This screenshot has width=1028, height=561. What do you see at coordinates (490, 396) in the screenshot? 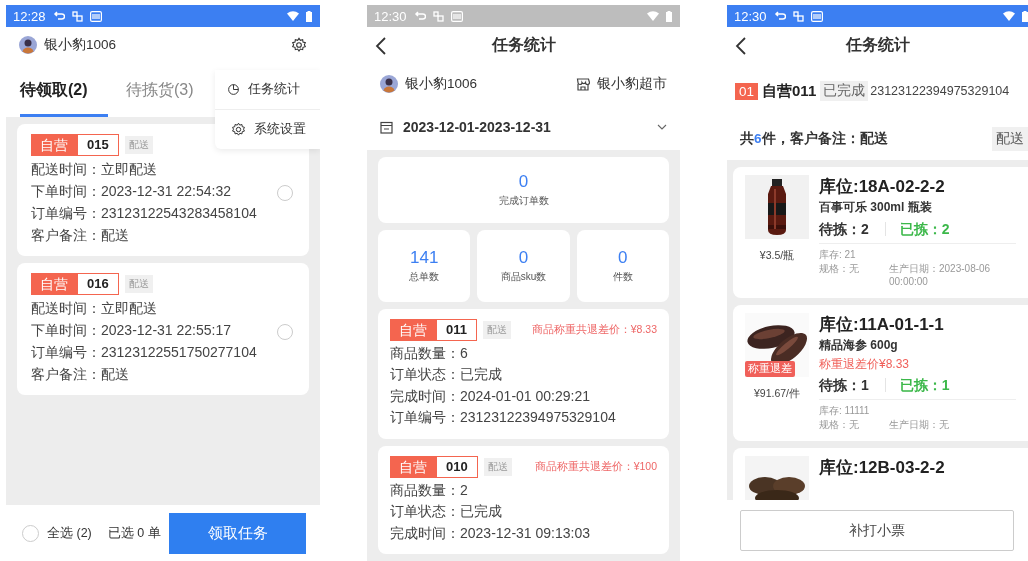
I see `order-detail-text: 完成时间：2024-01-01 00:29:21` at bounding box center [490, 396].